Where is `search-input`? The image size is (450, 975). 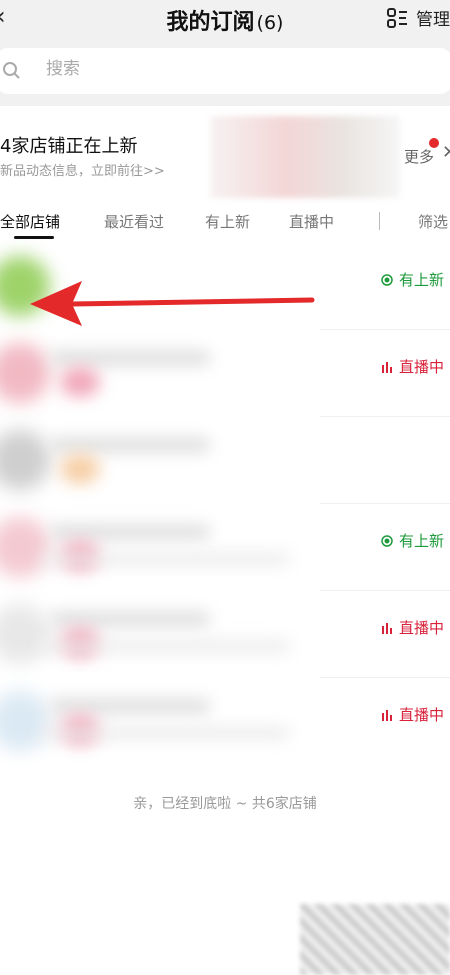
search-input is located at coordinates (146, 69).